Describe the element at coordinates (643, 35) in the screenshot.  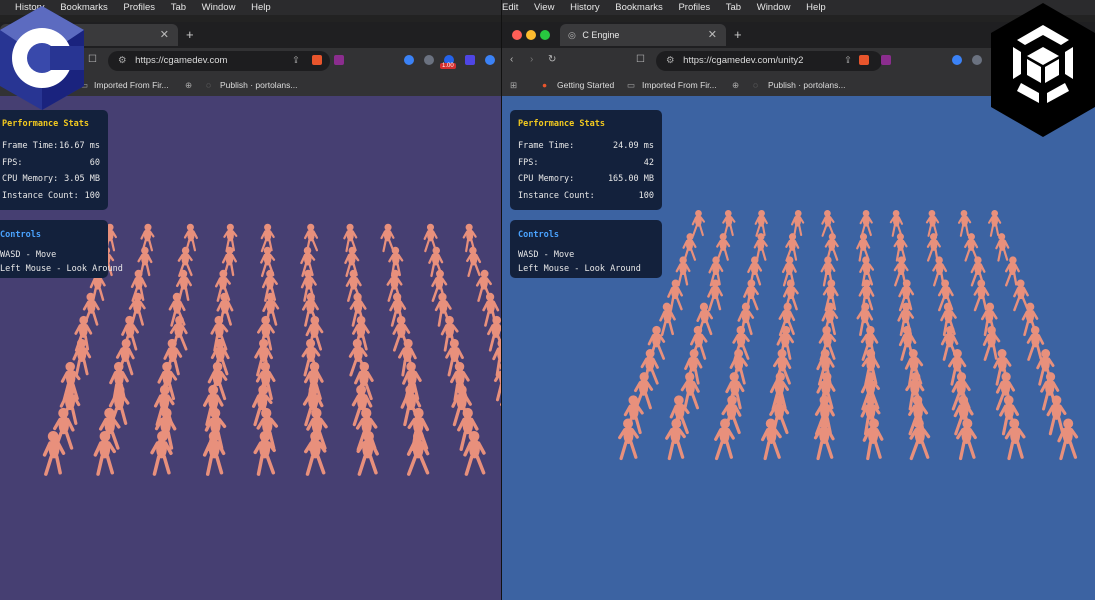
I see `browser-tab: ◎ C Engine ✕` at that location.